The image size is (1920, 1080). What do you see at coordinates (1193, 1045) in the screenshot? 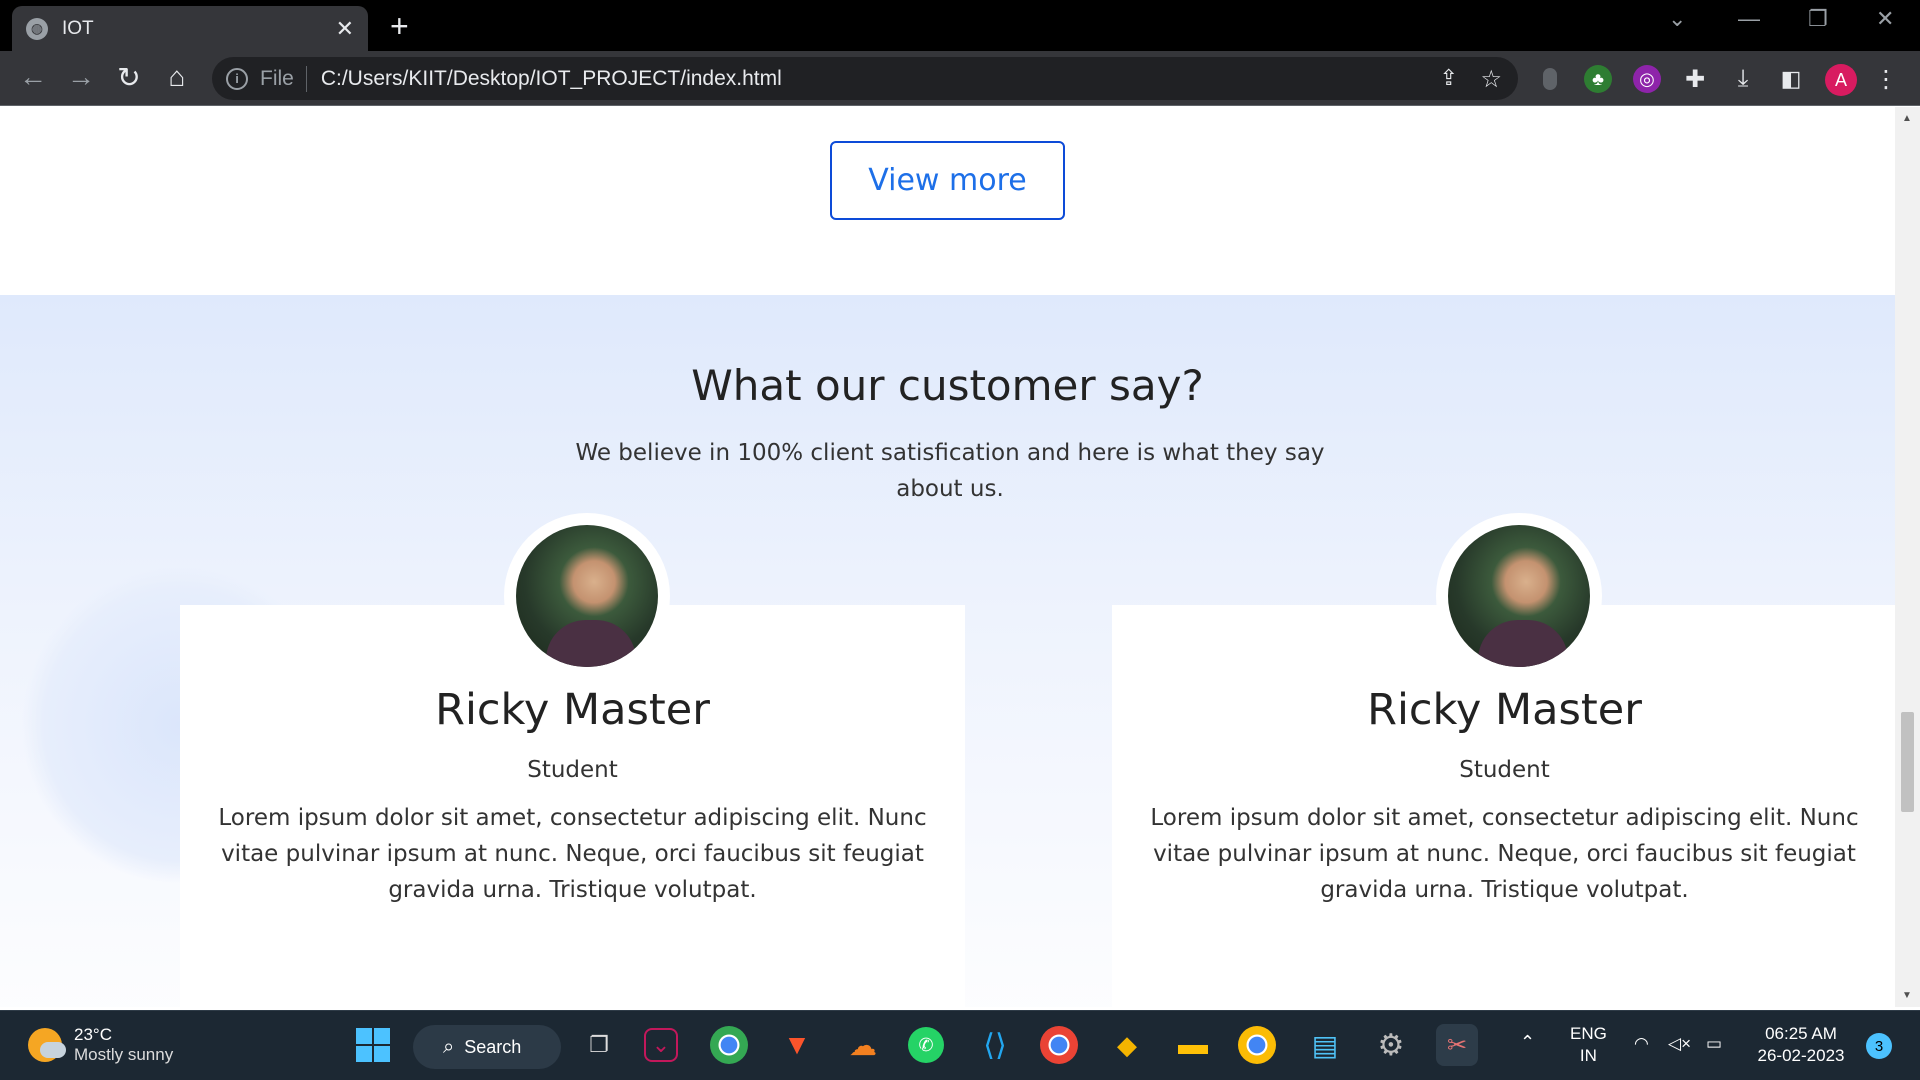
I see `file-explorer-icon: ▬` at bounding box center [1193, 1045].